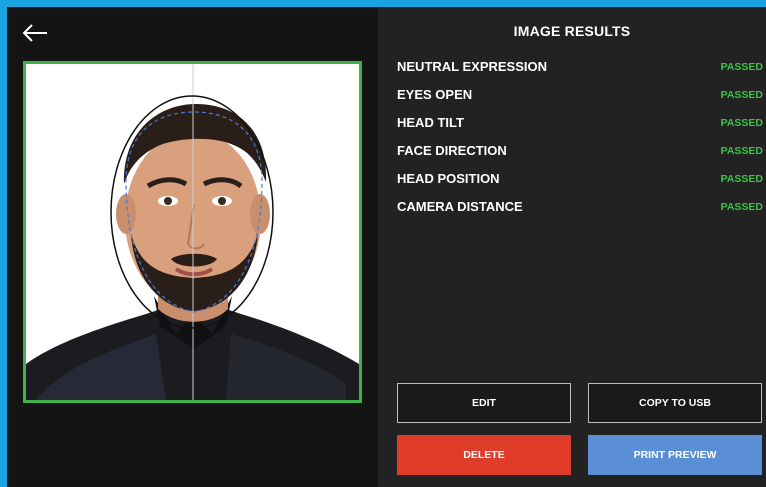 This screenshot has height=487, width=766. What do you see at coordinates (452, 150) in the screenshot?
I see `result-label: FACE DIRECTION` at bounding box center [452, 150].